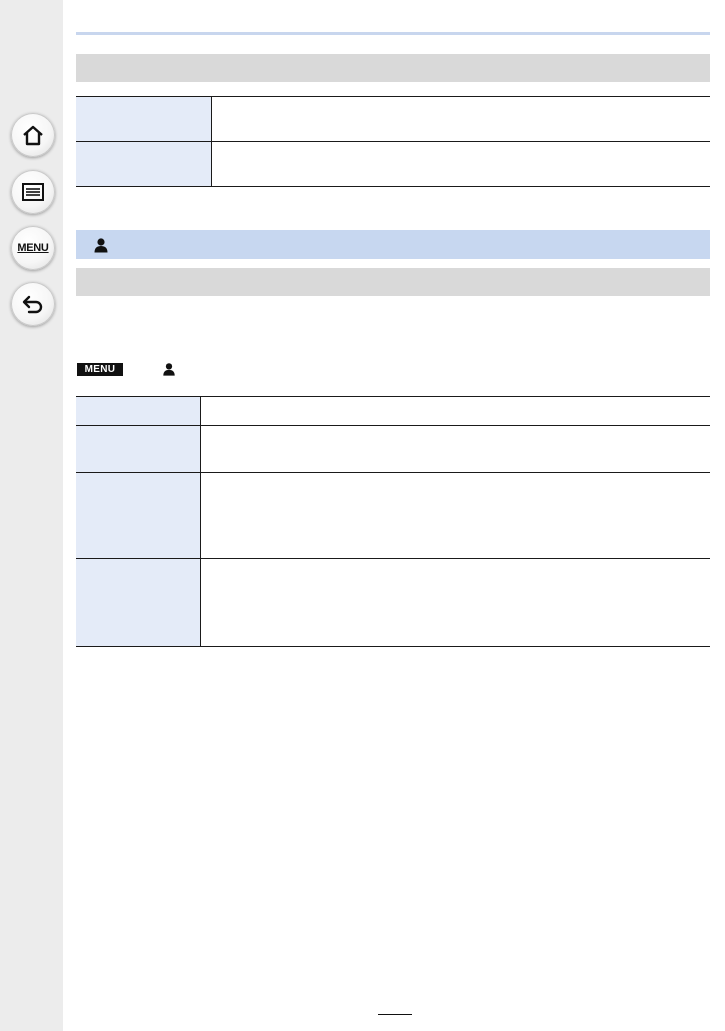 Image resolution: width=725 pixels, height=1031 pixels. I want to click on back-arrow-icon, so click(32, 304).